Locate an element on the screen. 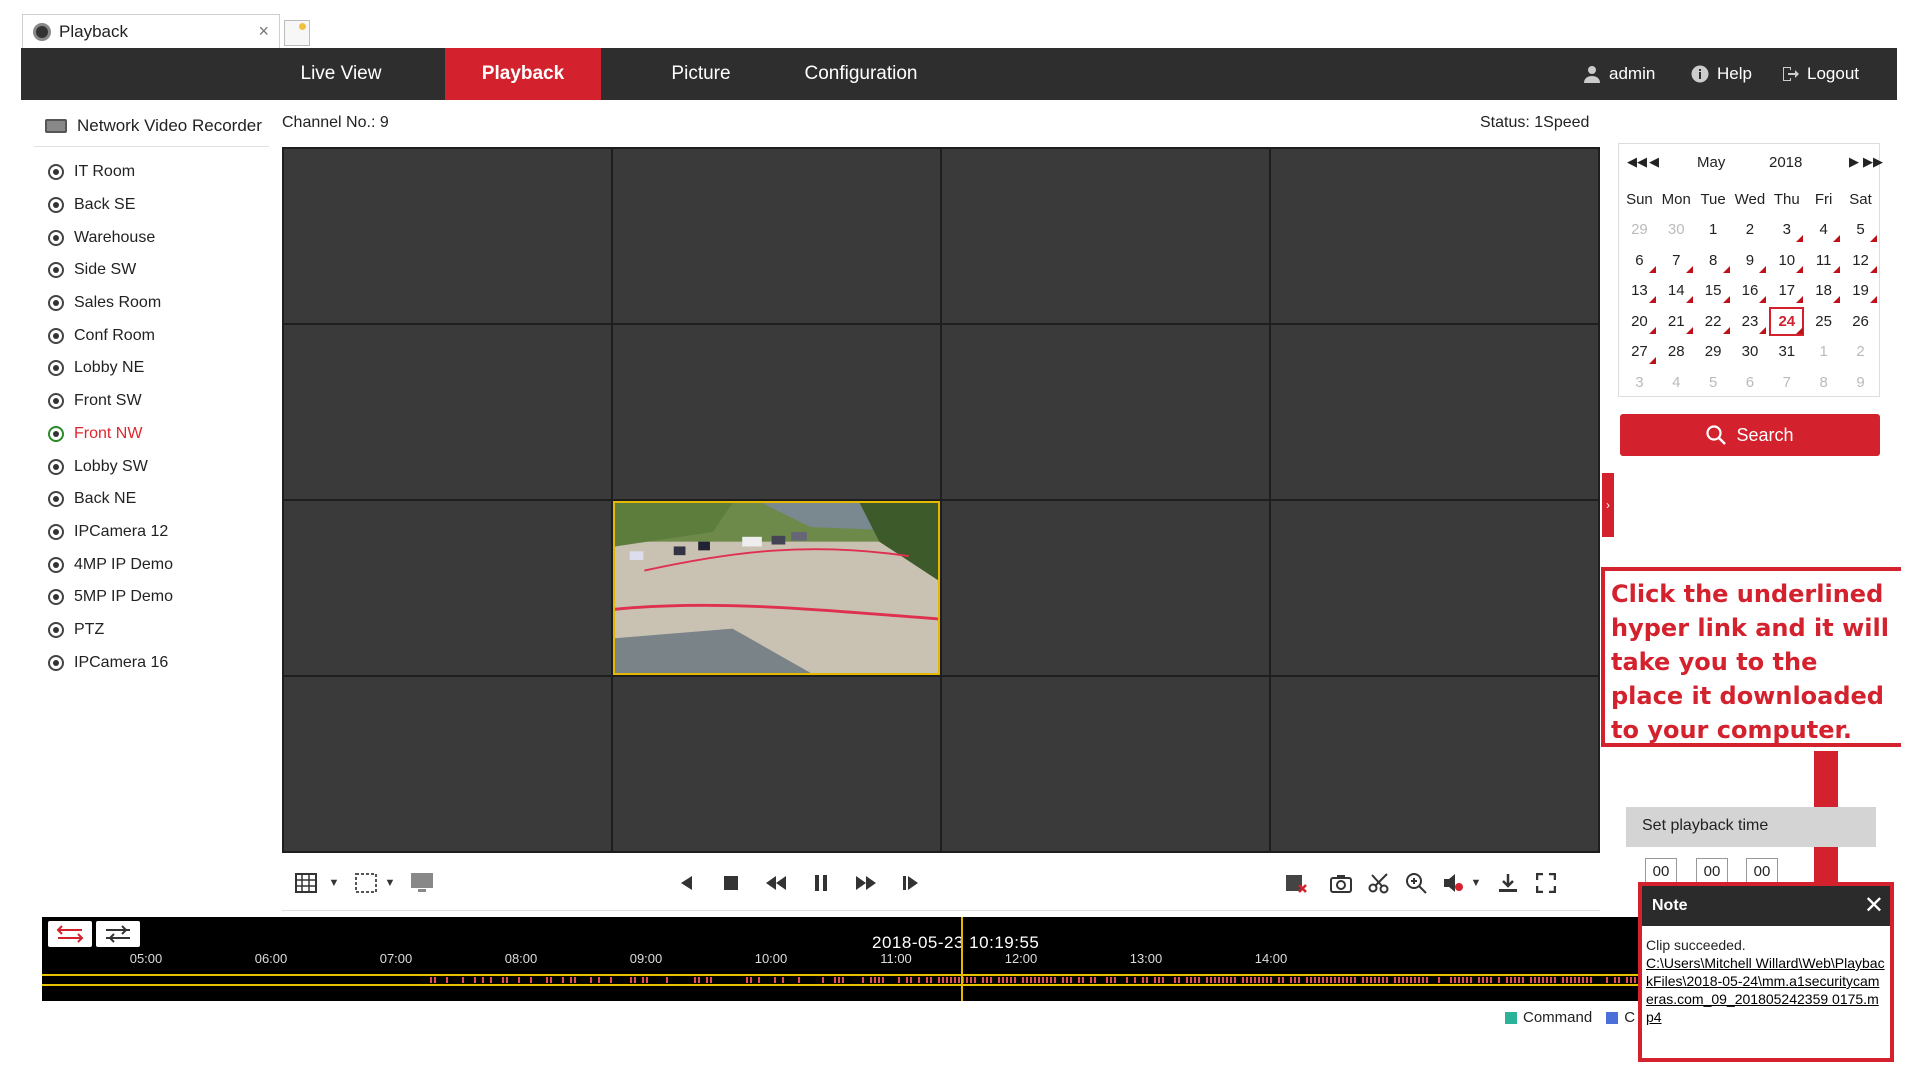 The height and width of the screenshot is (1076, 1912). camera-item: Warehouse is located at coordinates (163, 237).